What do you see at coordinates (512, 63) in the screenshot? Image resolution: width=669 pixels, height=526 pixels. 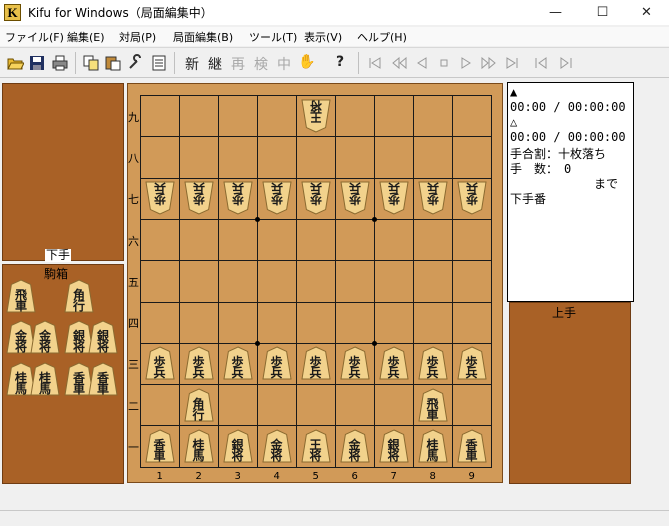 I see `go-last-icon` at bounding box center [512, 63].